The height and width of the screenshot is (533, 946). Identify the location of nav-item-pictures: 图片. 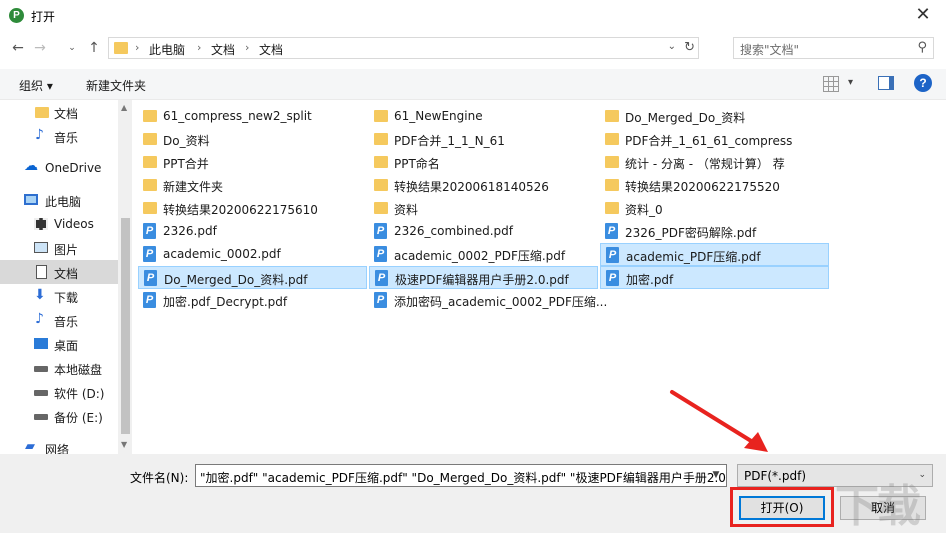
(59, 248).